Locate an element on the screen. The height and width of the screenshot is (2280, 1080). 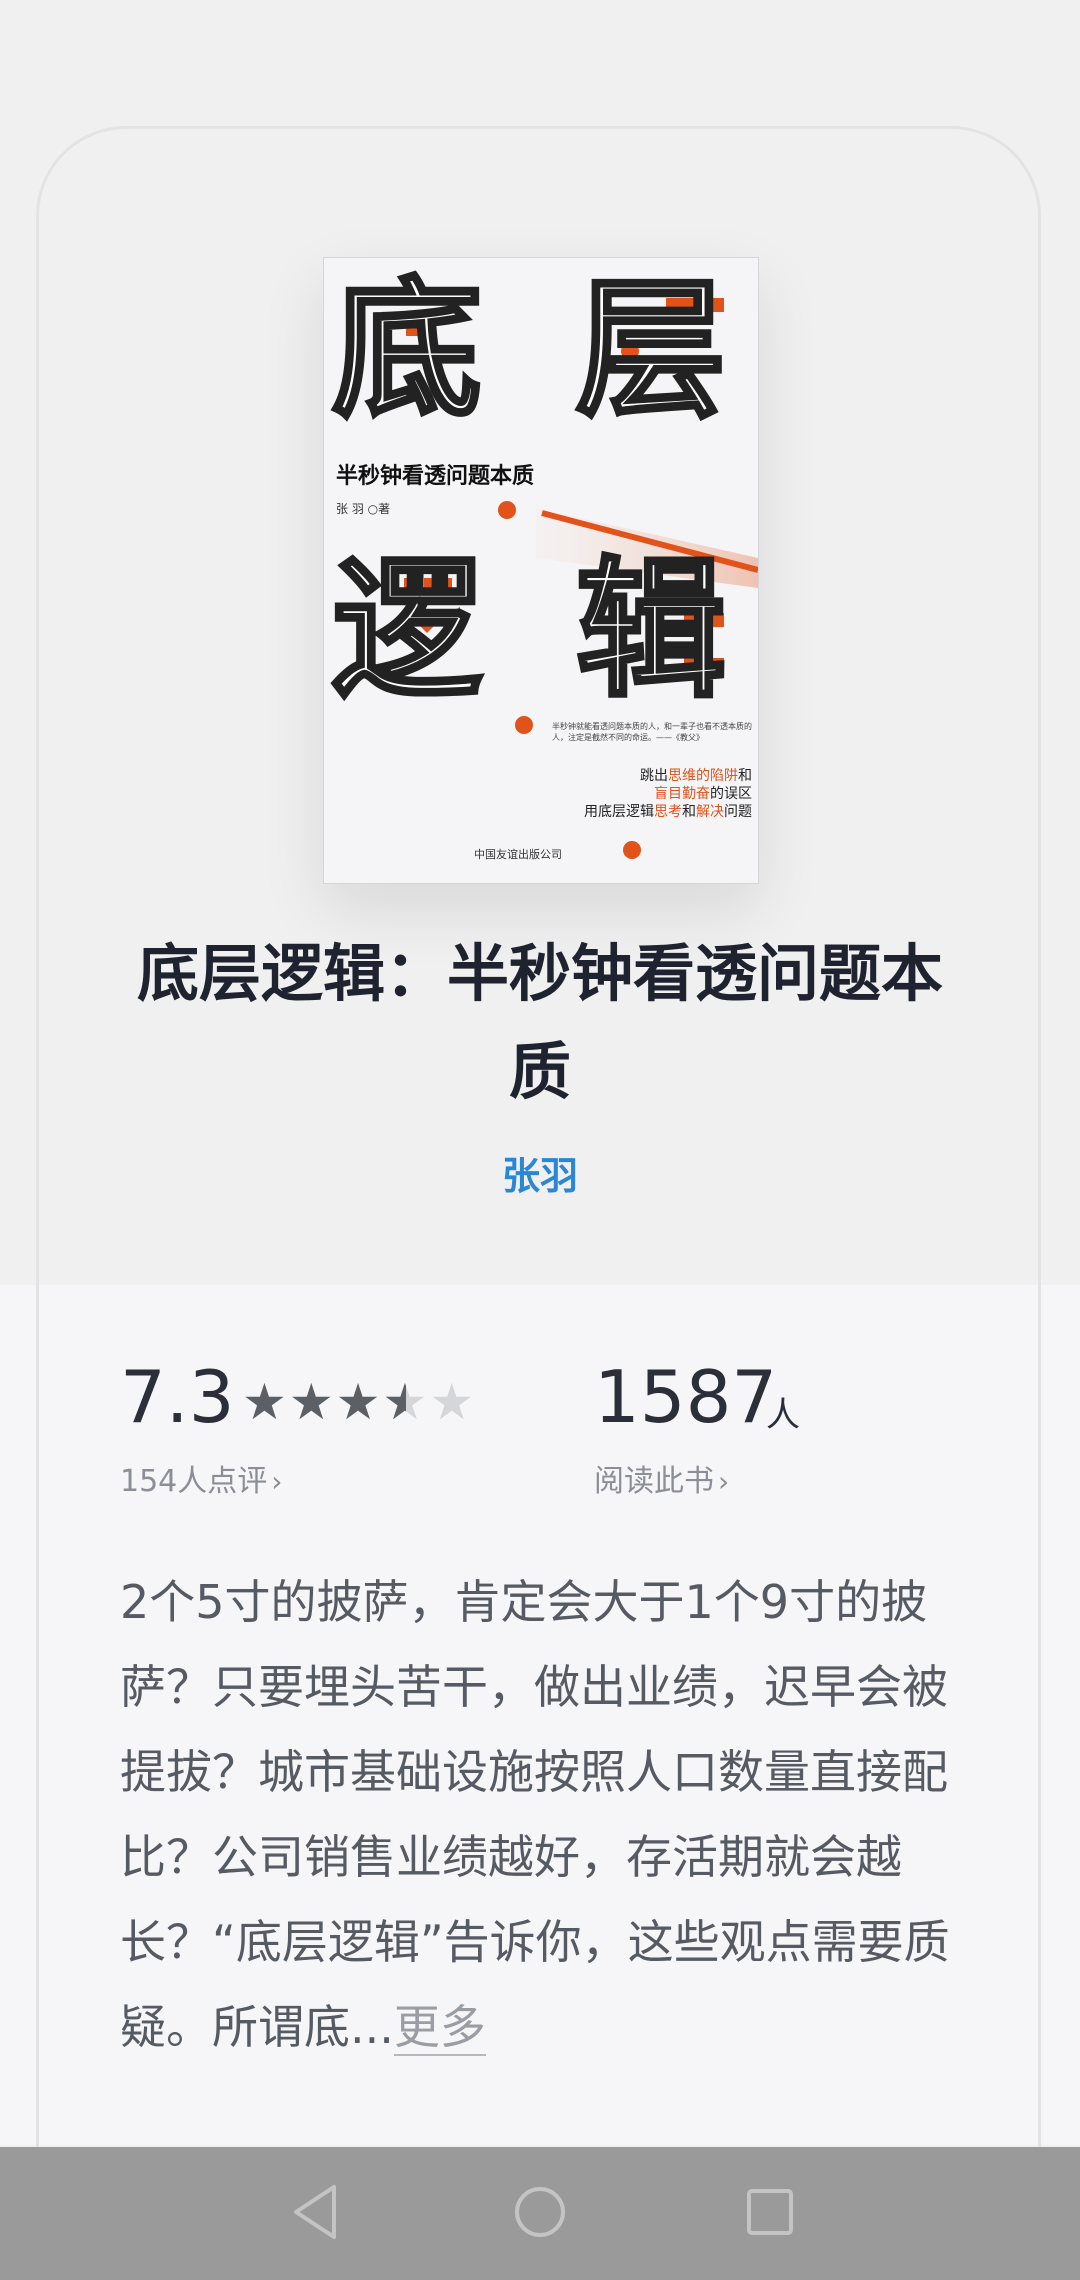
star-half-icon: ★ is located at coordinates (405, 1402).